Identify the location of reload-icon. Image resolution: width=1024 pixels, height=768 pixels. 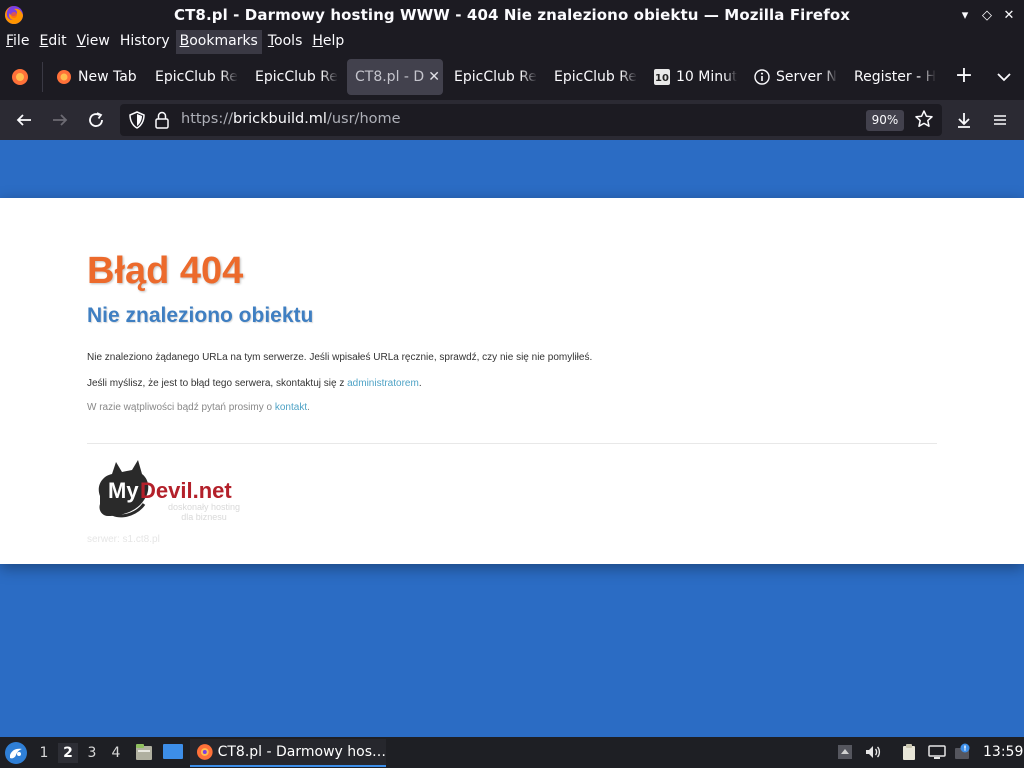
(96, 119).